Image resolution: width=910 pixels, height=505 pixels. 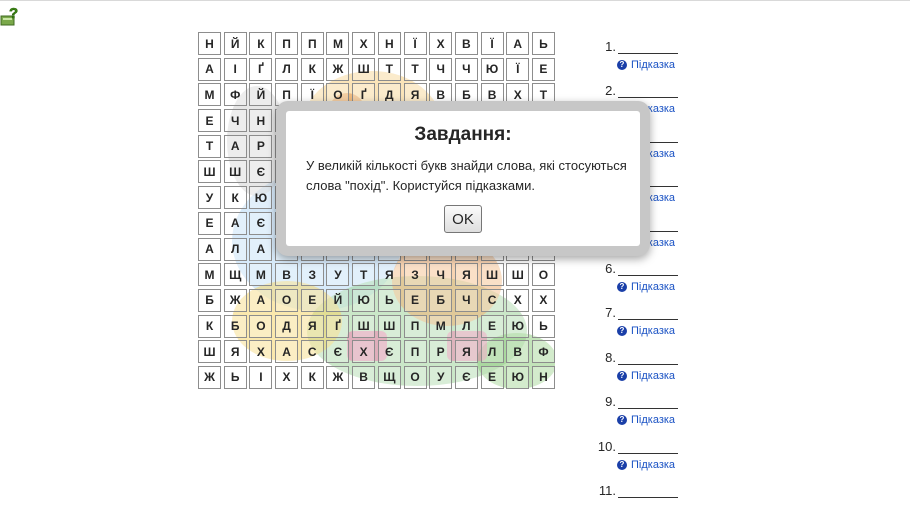 I want to click on letter-cell: Д, so click(x=287, y=326).